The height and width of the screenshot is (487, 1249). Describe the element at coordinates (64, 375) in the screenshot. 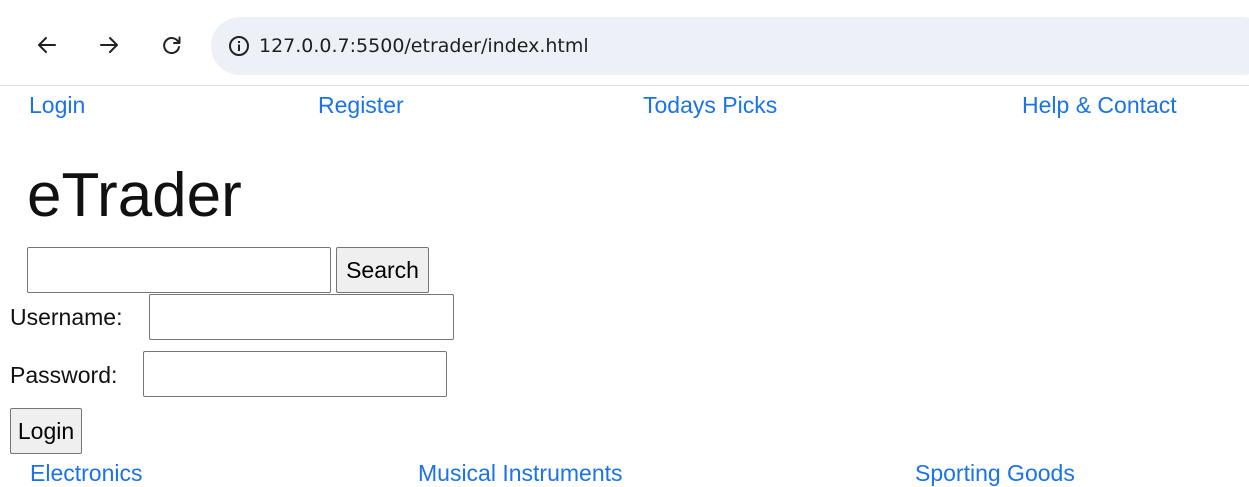

I see `password-label: Password:` at that location.